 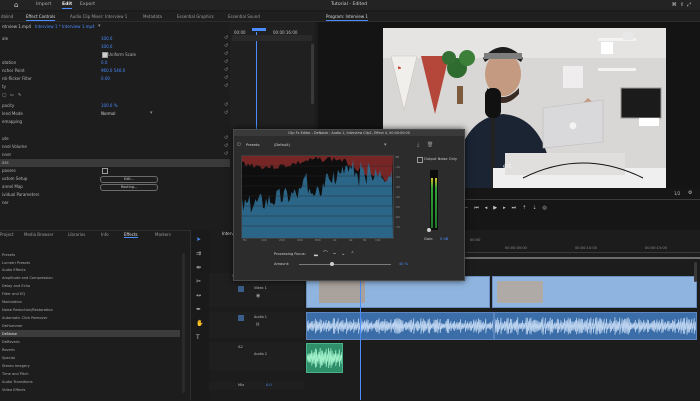 What do you see at coordinates (115, 195) in the screenshot?
I see `ec-row: ividual Parameters` at bounding box center [115, 195].